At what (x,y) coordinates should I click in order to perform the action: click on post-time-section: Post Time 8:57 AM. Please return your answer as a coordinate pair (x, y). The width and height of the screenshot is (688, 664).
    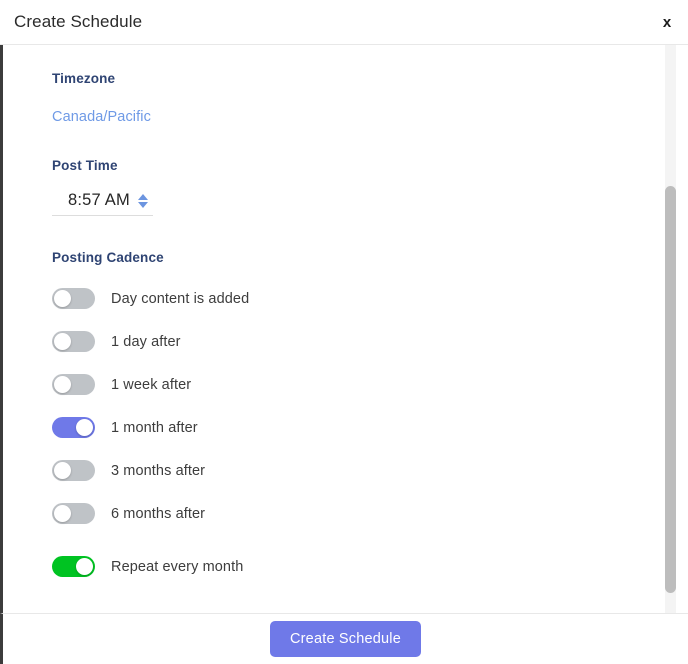
    Looking at the image, I should click on (370, 187).